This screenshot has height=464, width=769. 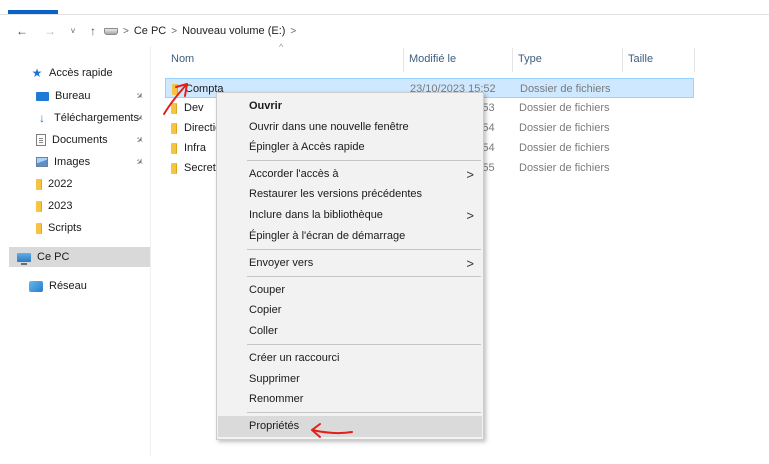 What do you see at coordinates (150, 31) in the screenshot?
I see `breadcrumb-this-pc: Ce PC` at bounding box center [150, 31].